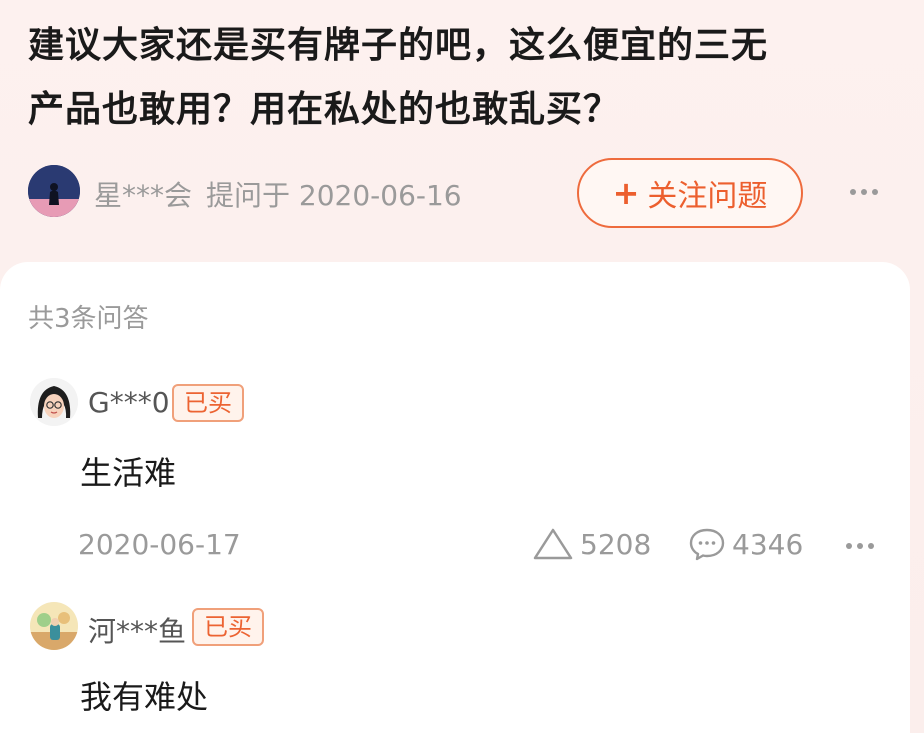  Describe the element at coordinates (616, 544) in the screenshot. I see `like-count: 5208` at that location.